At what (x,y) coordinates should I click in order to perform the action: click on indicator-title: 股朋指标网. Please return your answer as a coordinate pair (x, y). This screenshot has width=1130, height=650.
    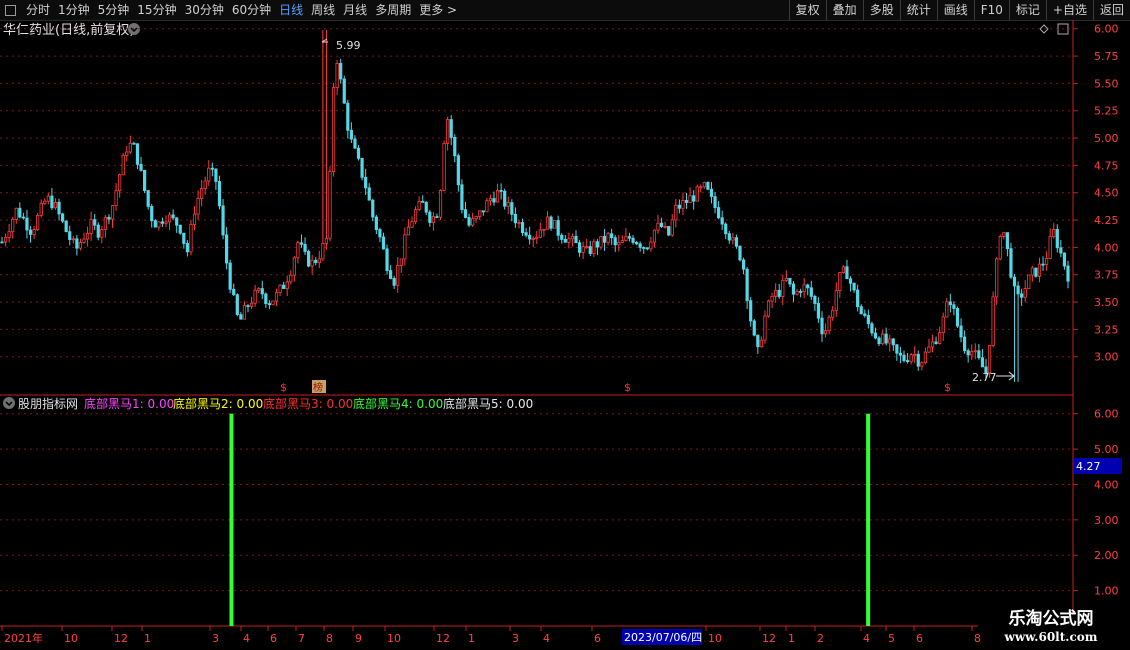
    Looking at the image, I should click on (48, 403).